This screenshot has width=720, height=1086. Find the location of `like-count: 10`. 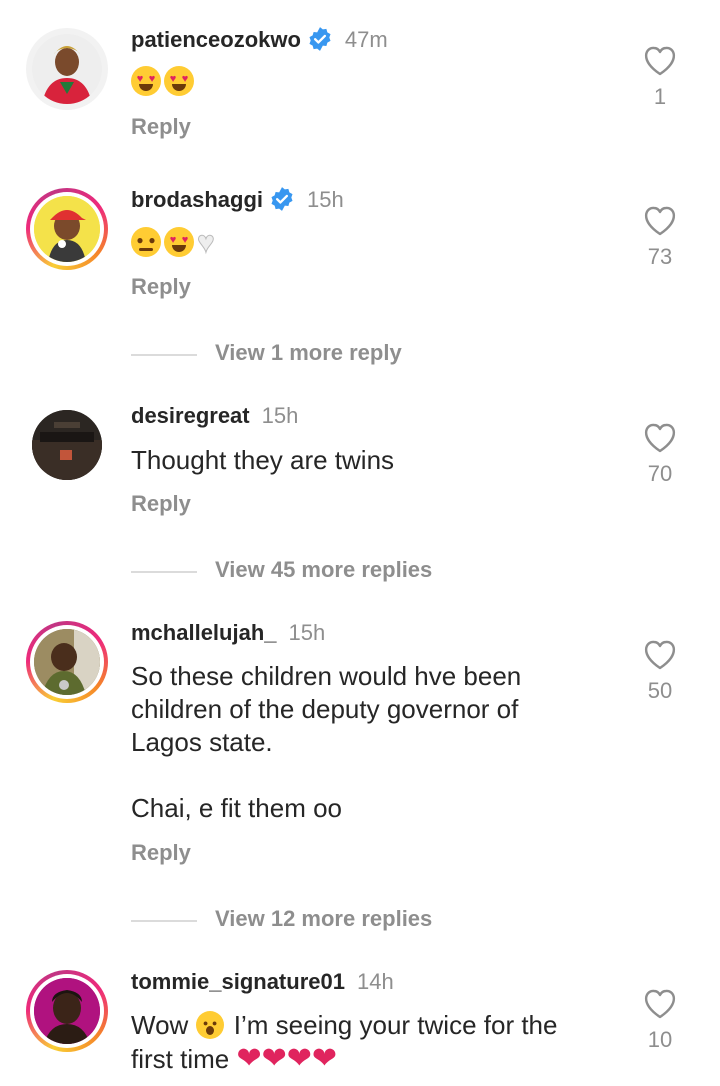

like-count: 10 is located at coordinates (660, 1039).